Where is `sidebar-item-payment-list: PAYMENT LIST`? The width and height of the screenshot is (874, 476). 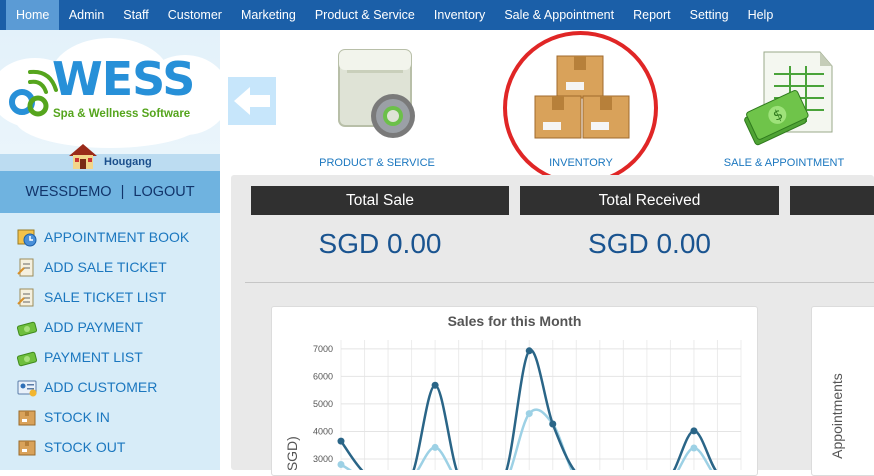
sidebar-item-payment-list: PAYMENT LIST is located at coordinates (110, 357).